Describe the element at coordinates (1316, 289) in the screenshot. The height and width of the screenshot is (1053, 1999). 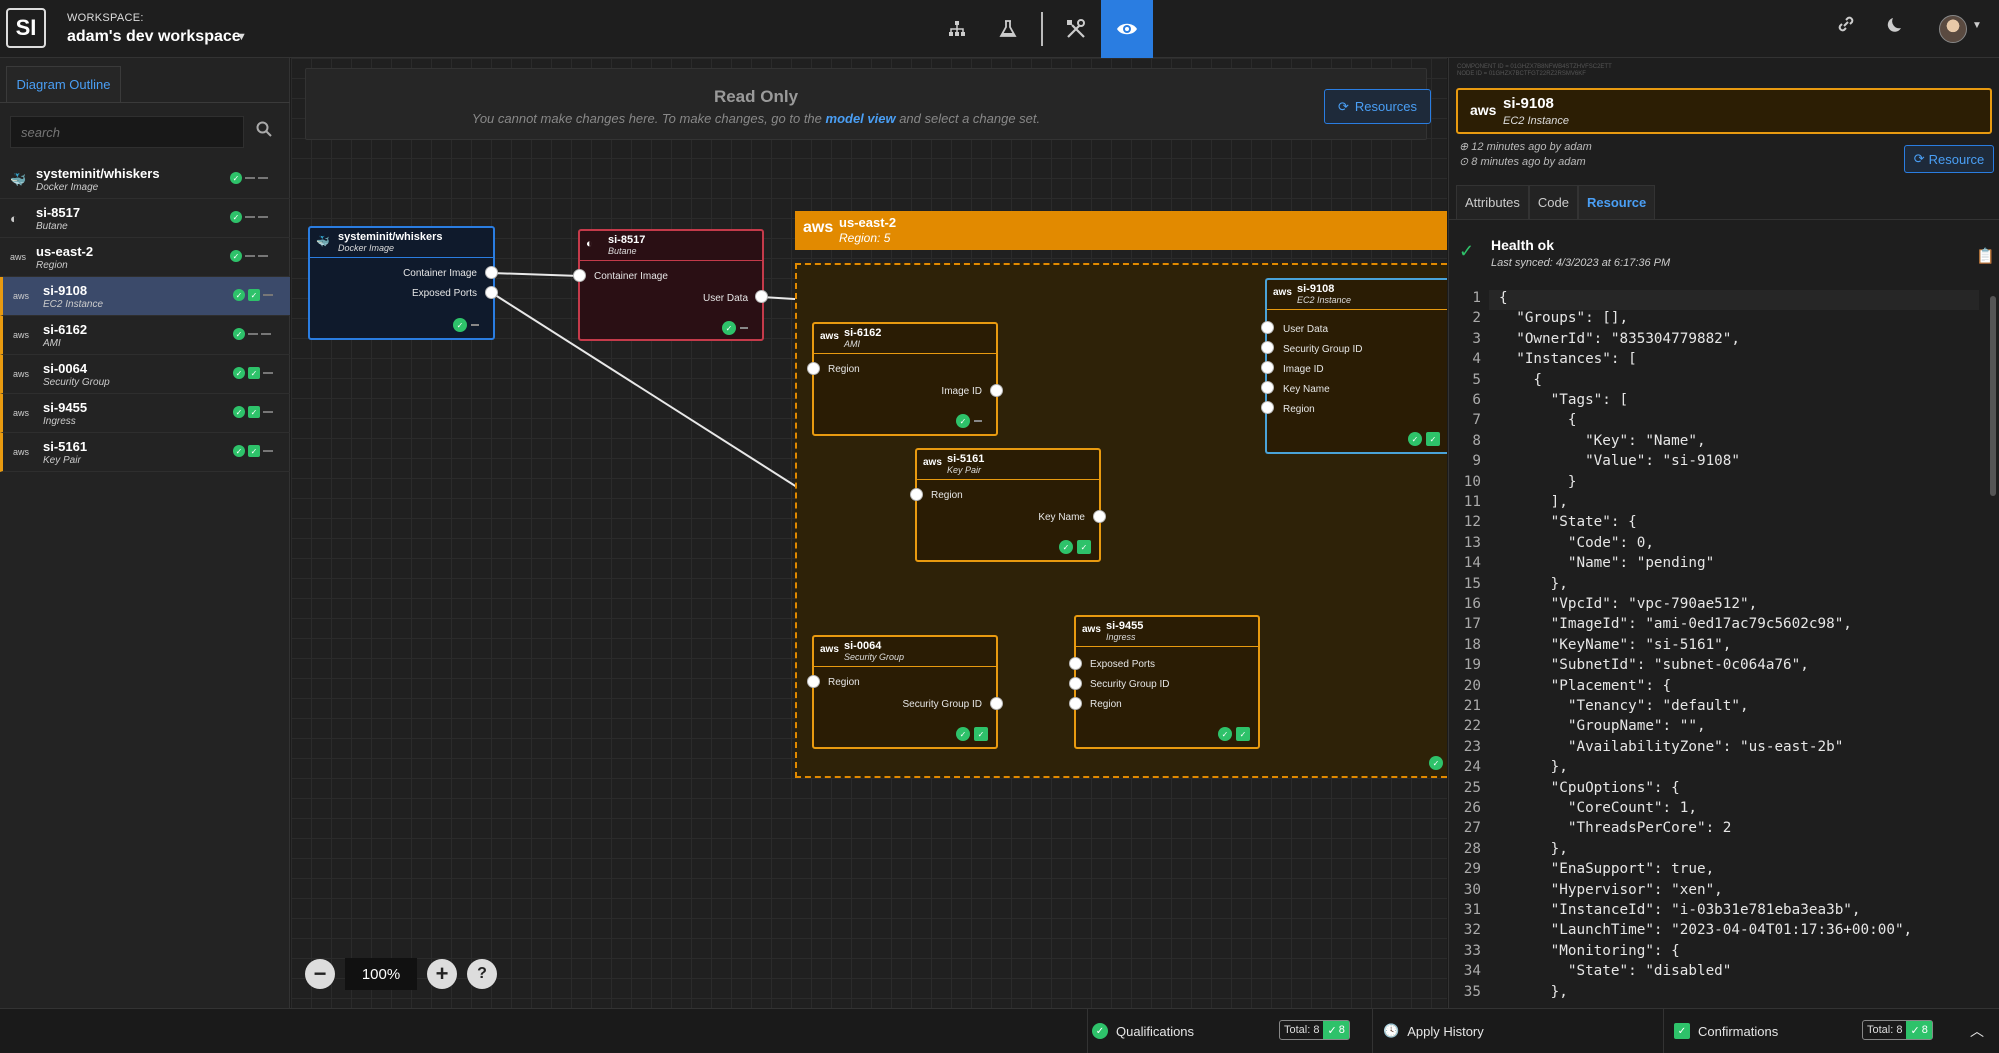
I see `node-name: si-9108` at that location.